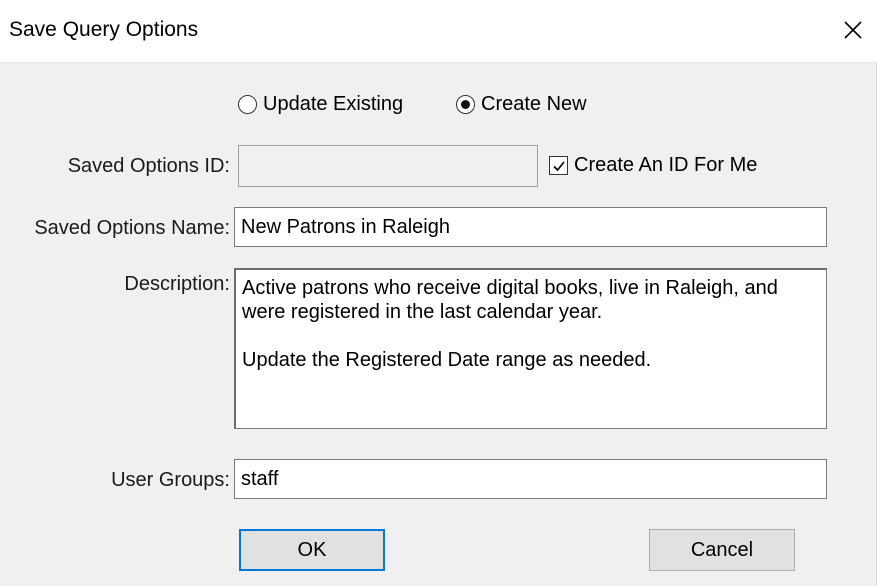 This screenshot has height=586, width=877. I want to click on user-groups-label: User Groups:, so click(170, 480).